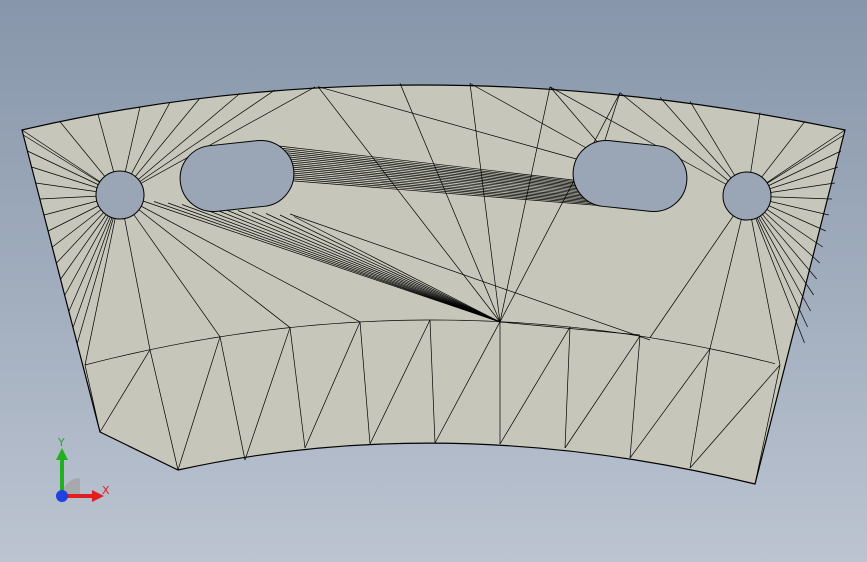 The image size is (867, 562). Describe the element at coordinates (61, 442) in the screenshot. I see `y-axis-label: Y` at that location.